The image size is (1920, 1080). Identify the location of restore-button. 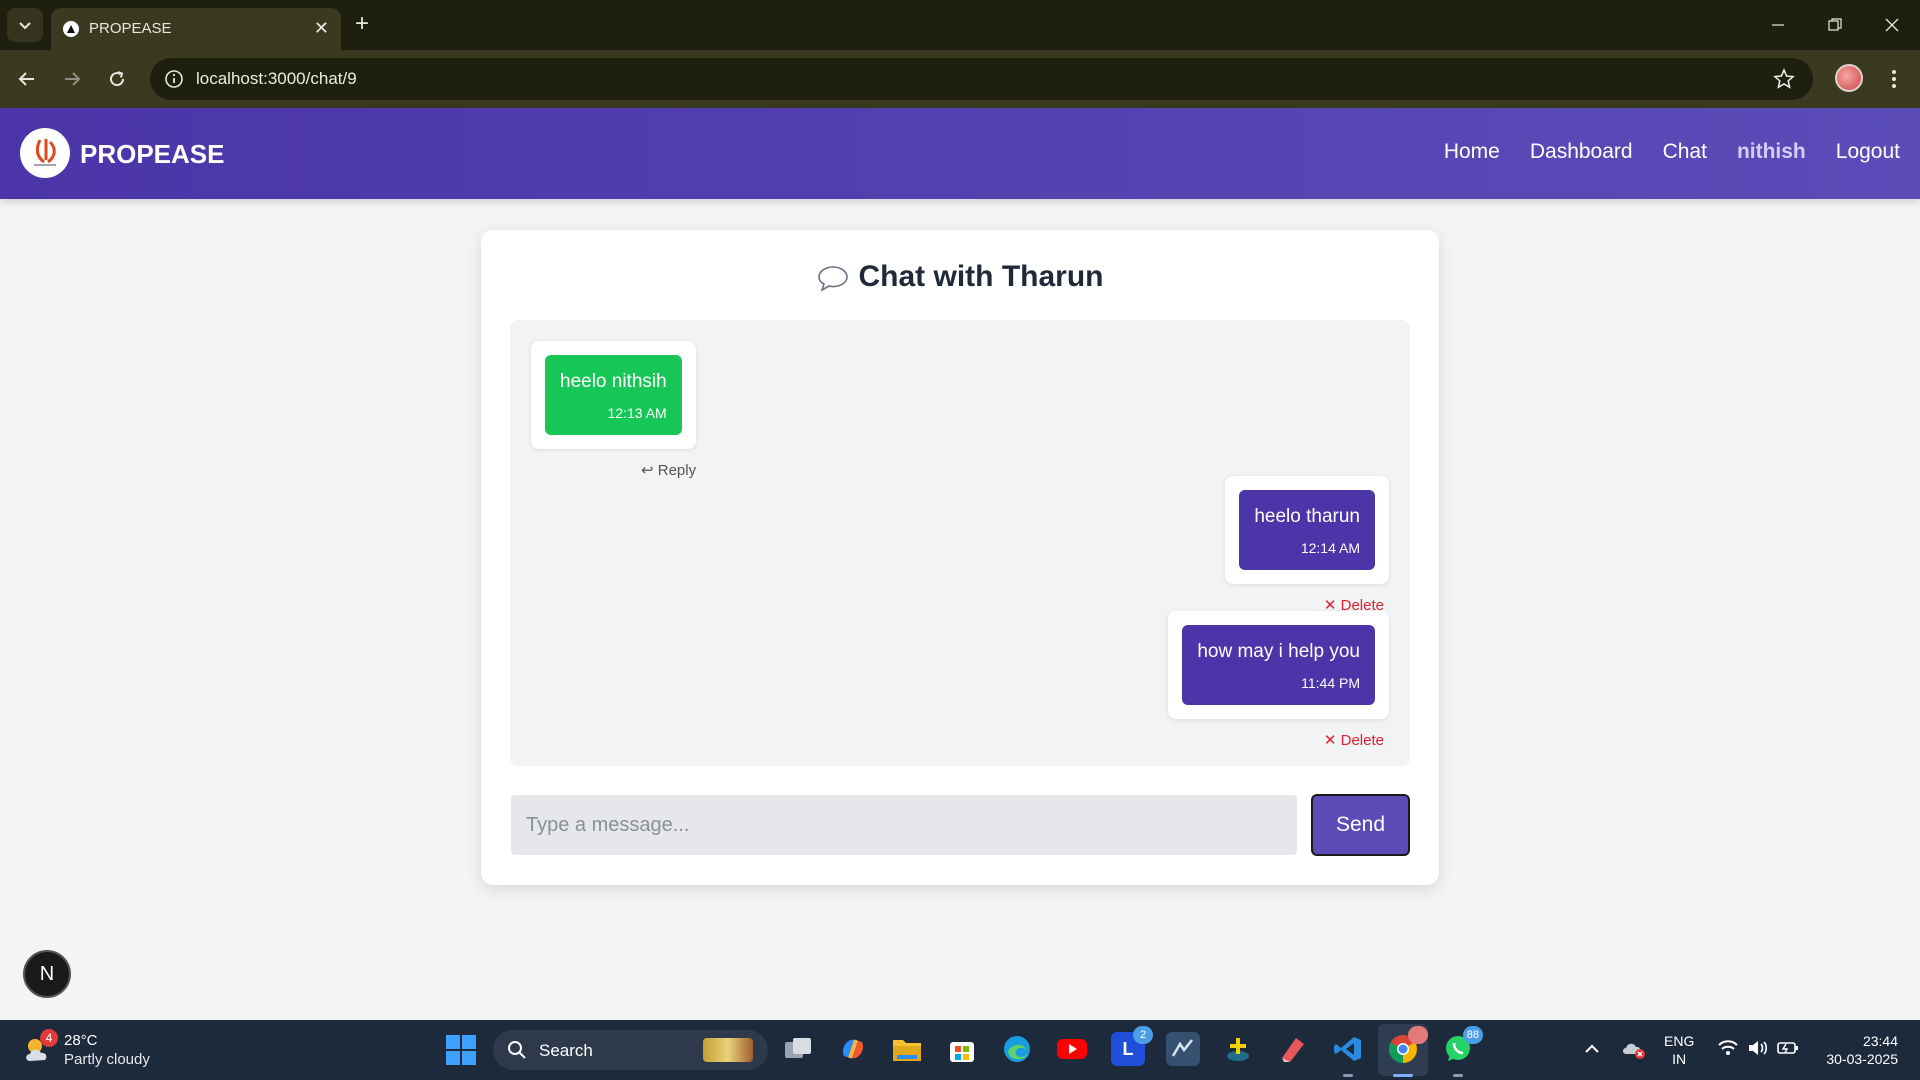
(1834, 25).